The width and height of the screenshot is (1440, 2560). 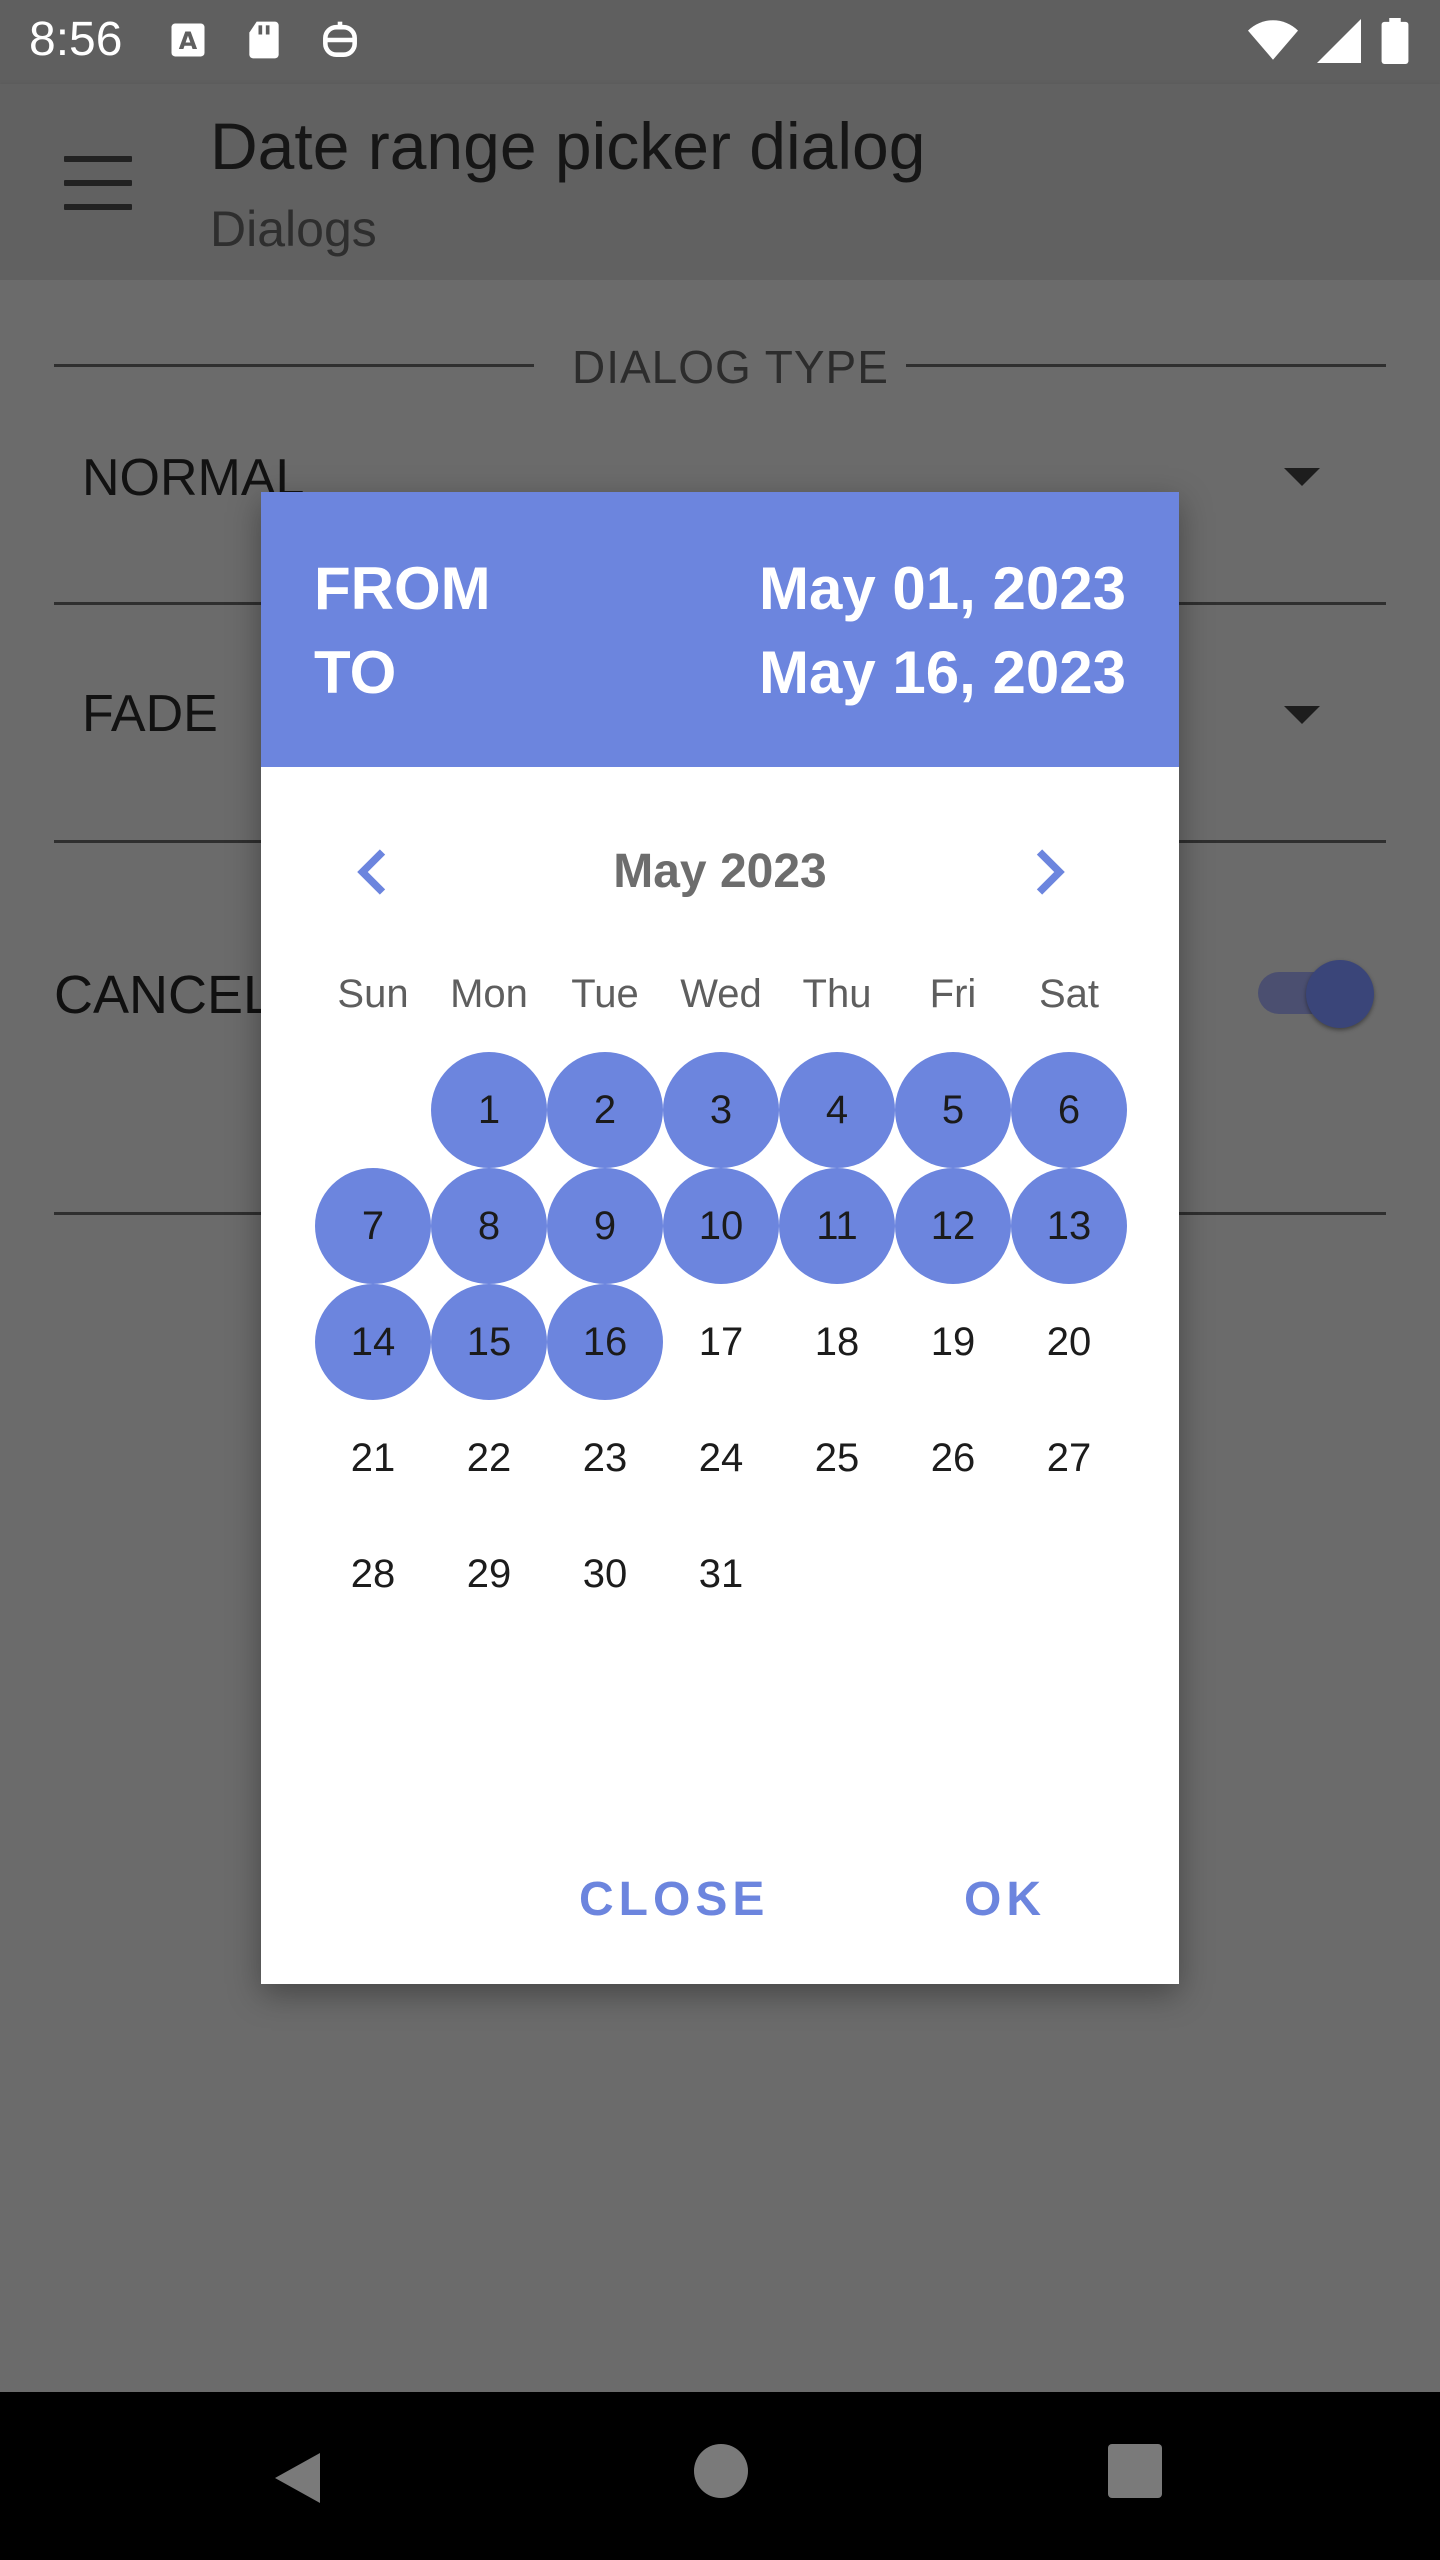 I want to click on weekday-label: Wed, so click(x=721, y=994).